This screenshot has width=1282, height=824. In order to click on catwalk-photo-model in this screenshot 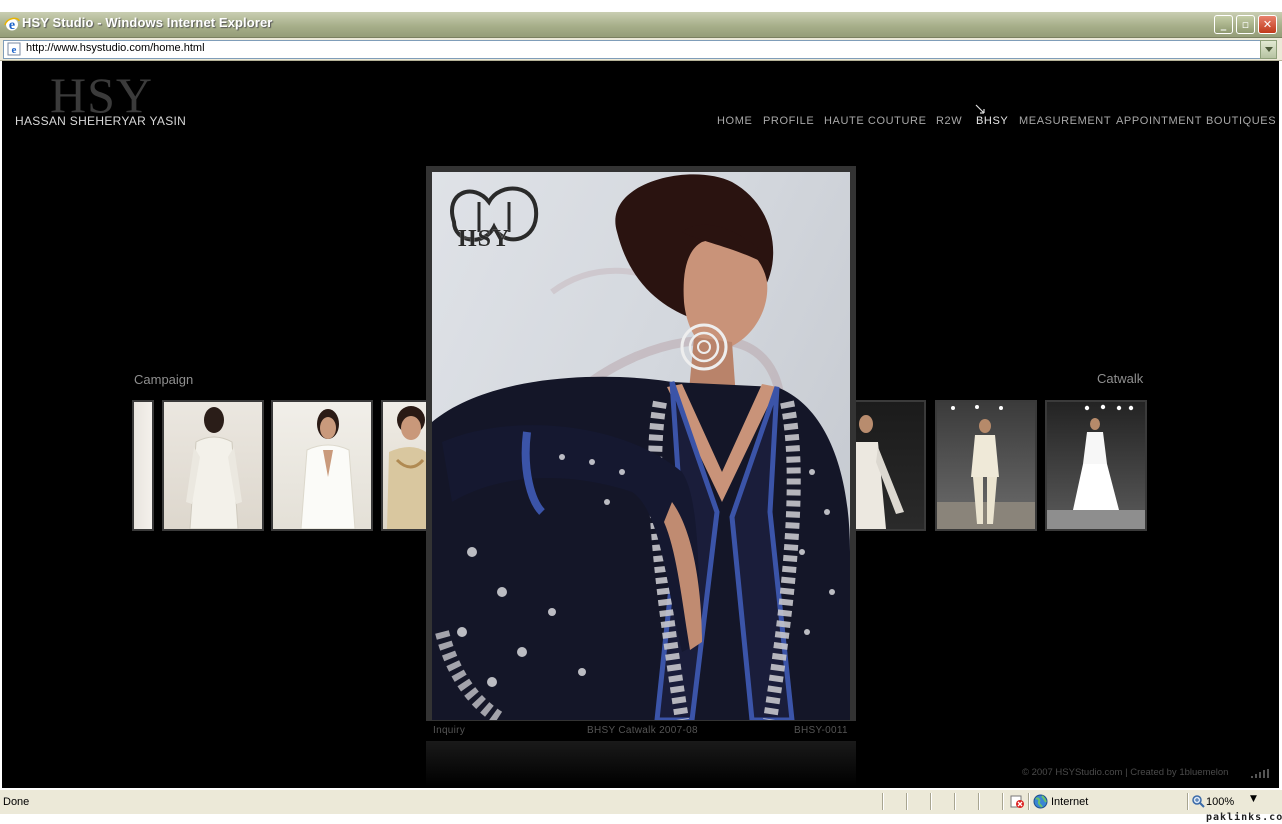, I will do `click(880, 472)`.